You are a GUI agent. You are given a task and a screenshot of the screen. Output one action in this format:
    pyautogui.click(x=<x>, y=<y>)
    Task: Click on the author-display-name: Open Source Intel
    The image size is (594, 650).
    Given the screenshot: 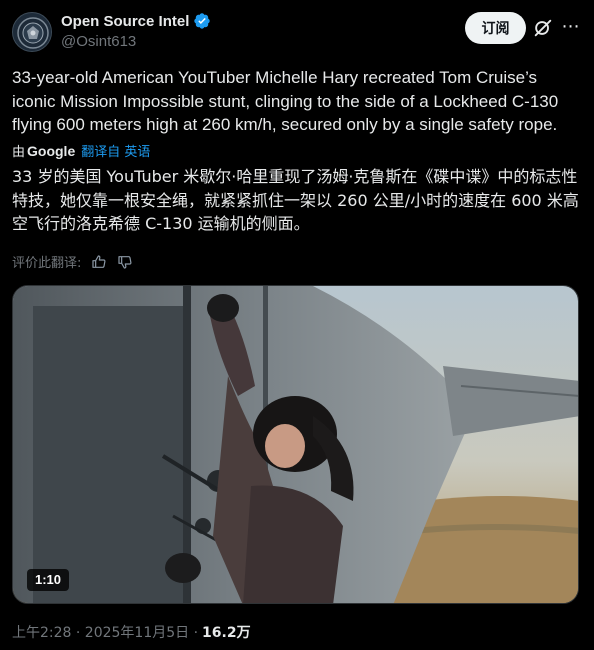 What is the action you would take?
    pyautogui.click(x=125, y=21)
    